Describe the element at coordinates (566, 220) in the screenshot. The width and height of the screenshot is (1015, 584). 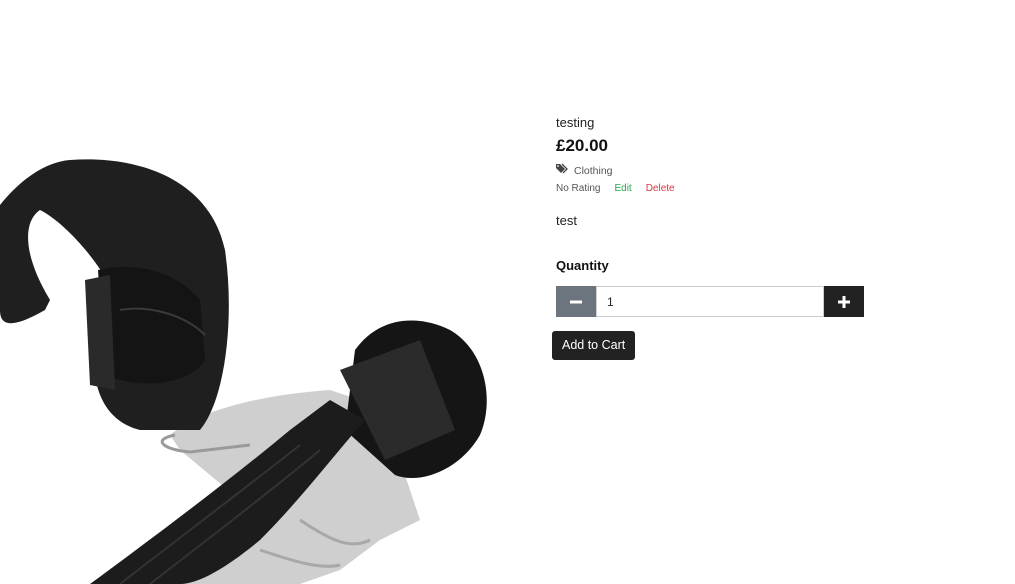
I see `product-description: test` at that location.